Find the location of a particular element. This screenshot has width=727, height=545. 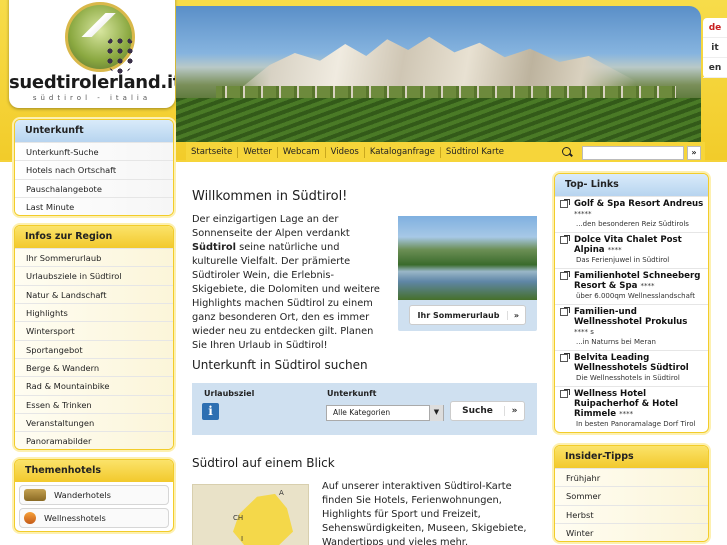

welcome-title: Willkommen in Südtirol! is located at coordinates (270, 196).